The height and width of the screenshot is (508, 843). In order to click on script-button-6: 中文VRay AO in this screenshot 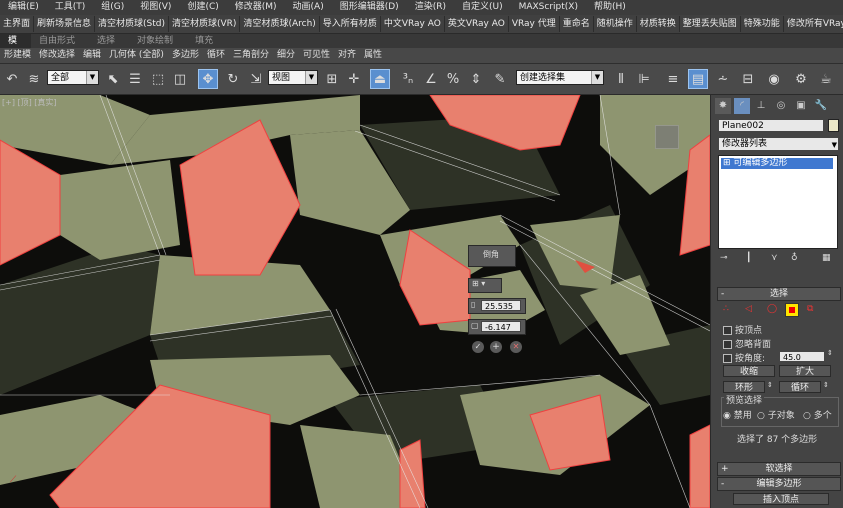, I will do `click(413, 24)`.